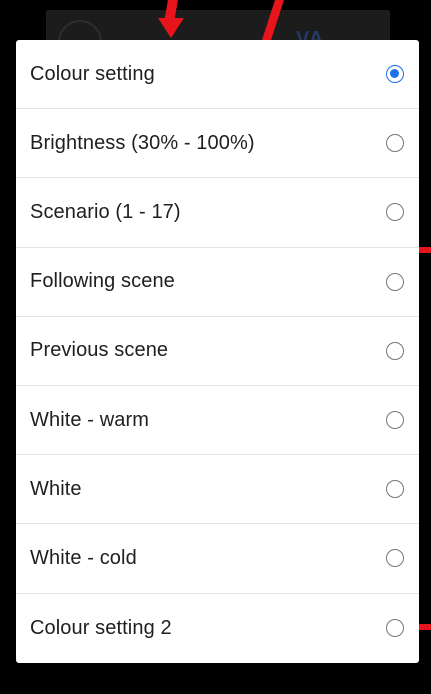 The image size is (431, 694). I want to click on radio-button-selected, so click(395, 74).